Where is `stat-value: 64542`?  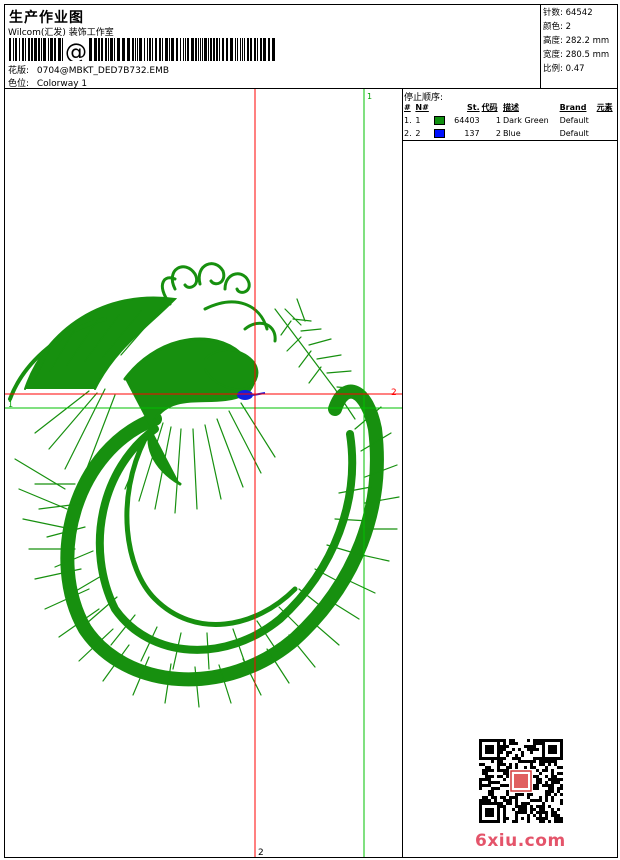 stat-value: 64542 is located at coordinates (579, 13).